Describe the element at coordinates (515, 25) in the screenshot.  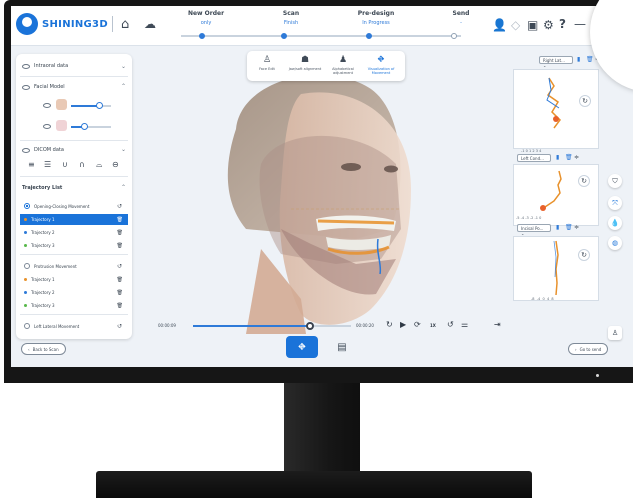
I see `diamond-icon: ◇` at that location.